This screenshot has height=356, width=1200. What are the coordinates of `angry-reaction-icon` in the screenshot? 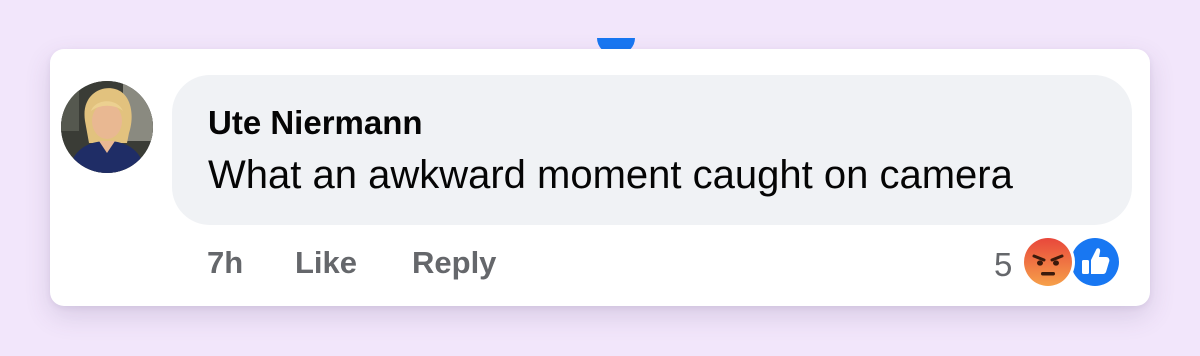 It's located at (1048, 262).